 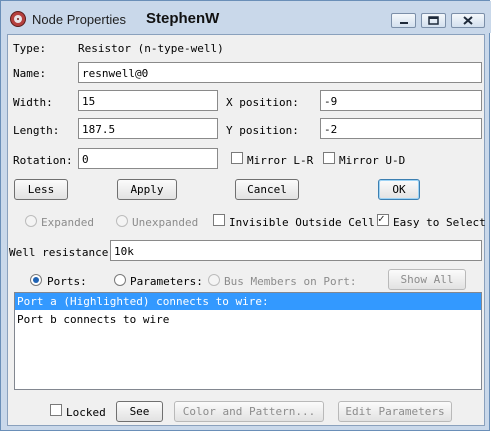 What do you see at coordinates (383, 219) in the screenshot?
I see `easy-to-select-checkbox` at bounding box center [383, 219].